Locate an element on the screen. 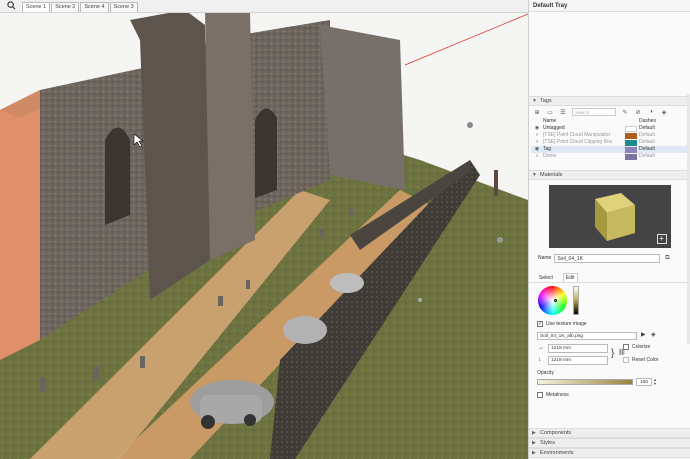 The width and height of the screenshot is (690, 459). material-name-label: Name is located at coordinates (545, 258).